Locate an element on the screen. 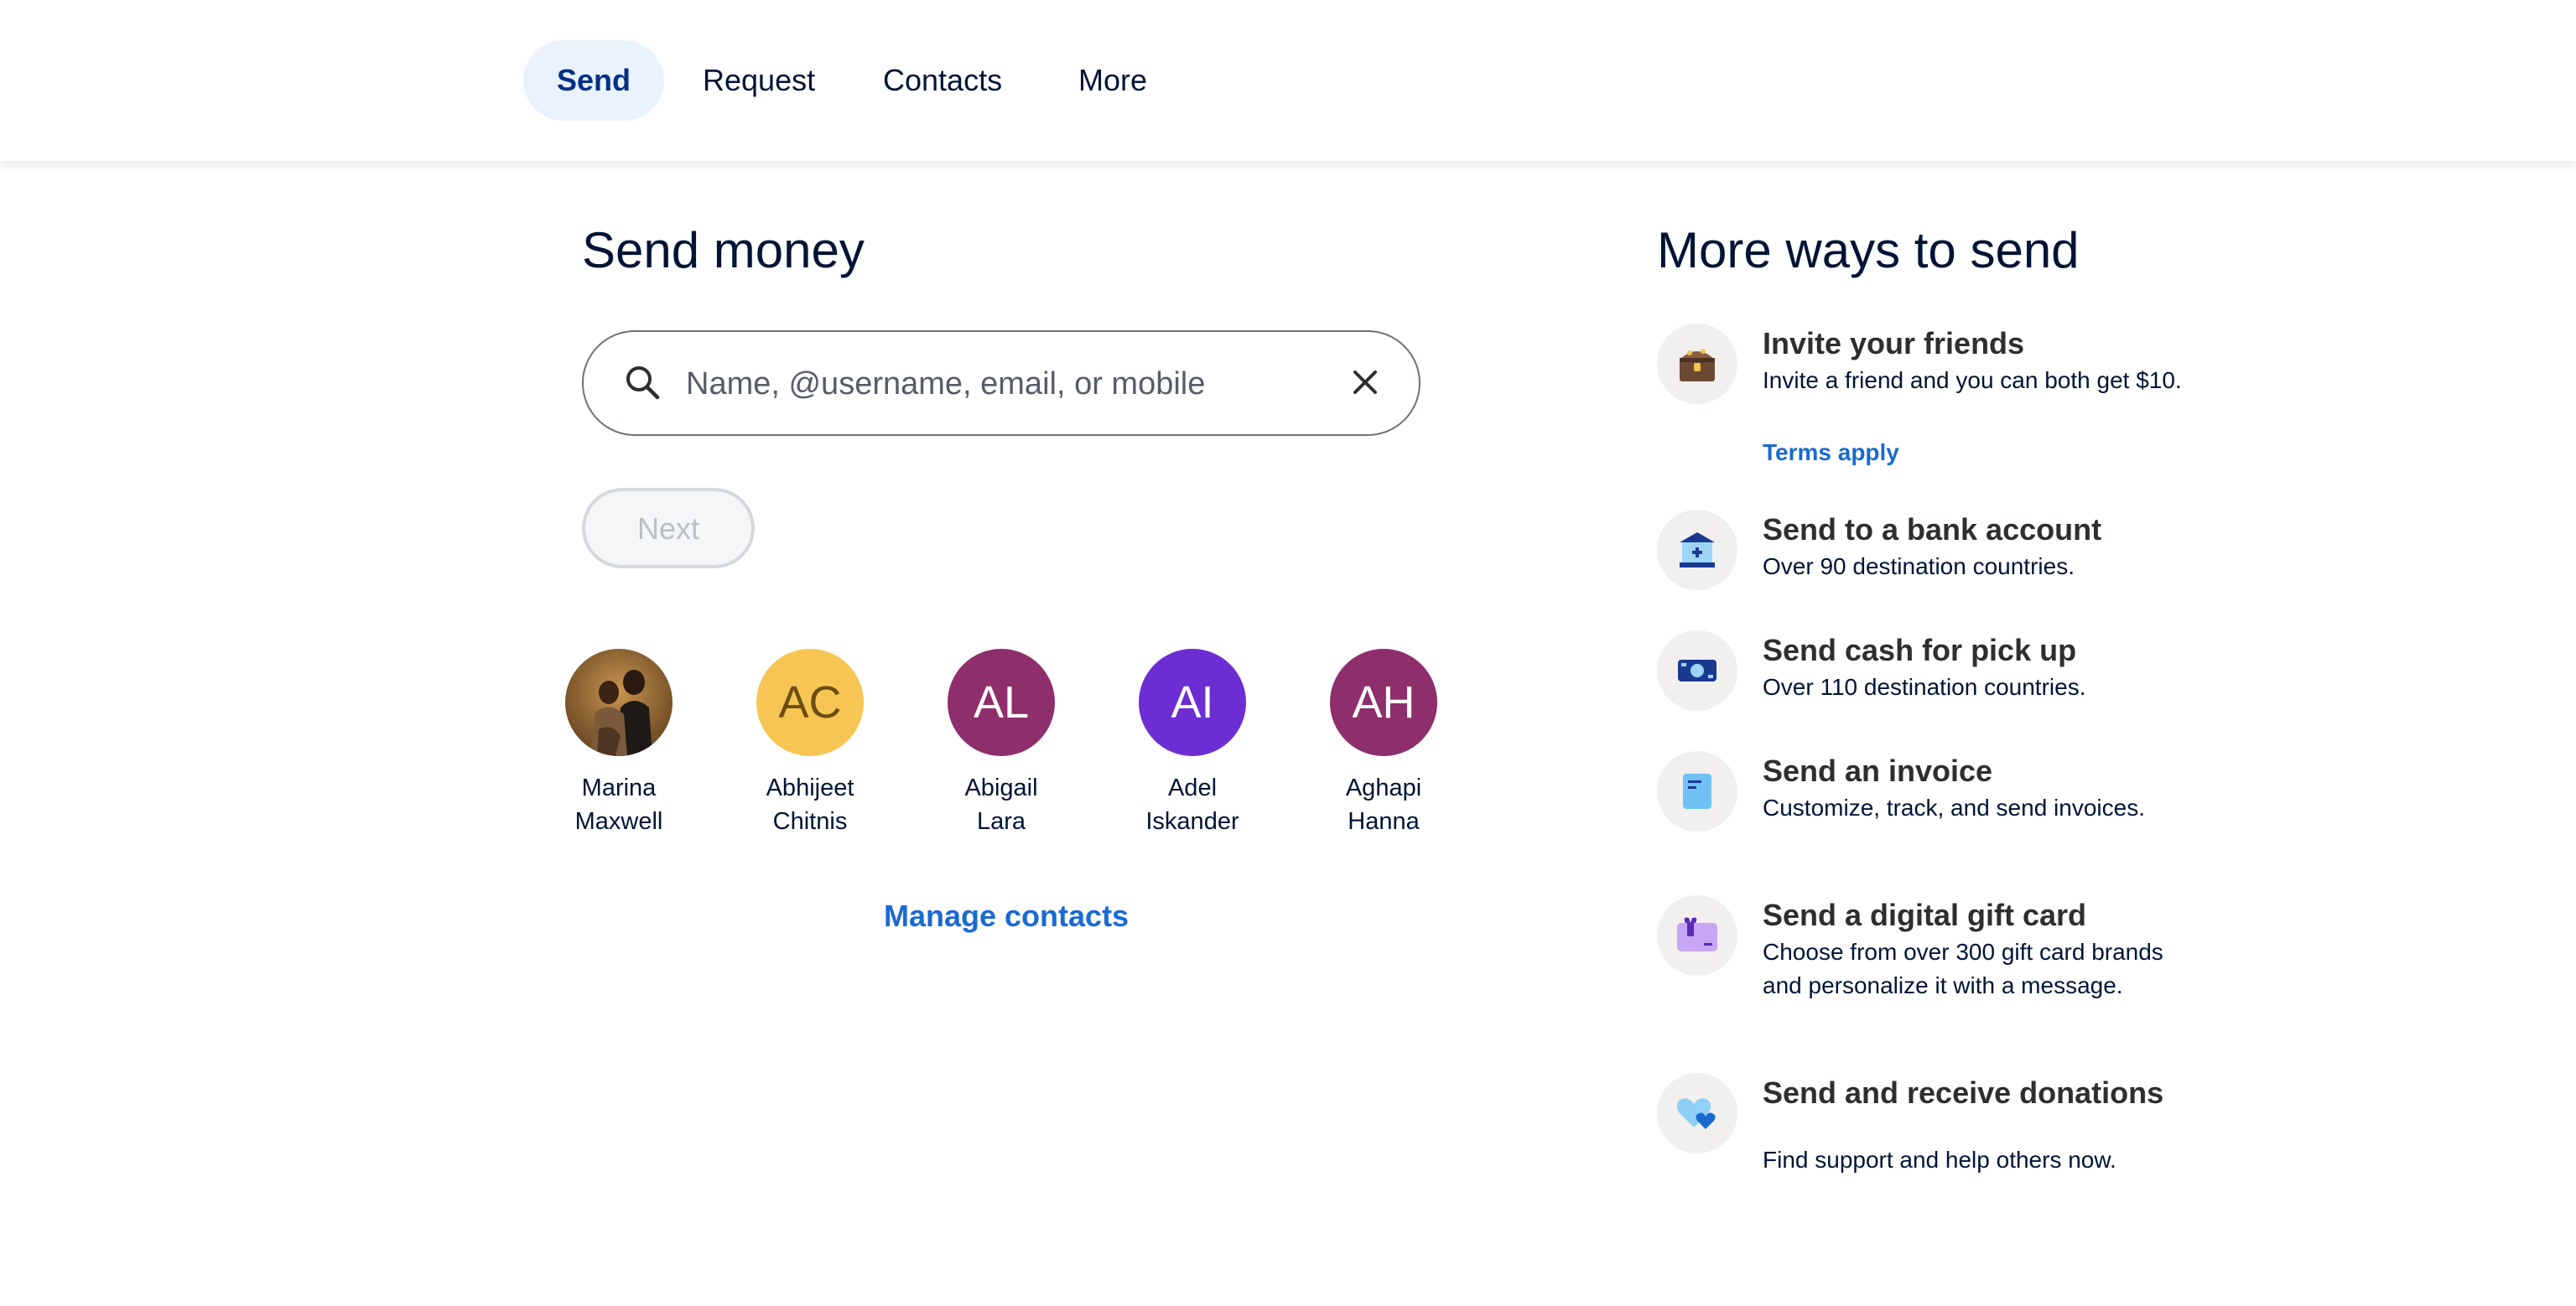  contact-abigail-lara: AL Abigail Lara is located at coordinates (1001, 744).